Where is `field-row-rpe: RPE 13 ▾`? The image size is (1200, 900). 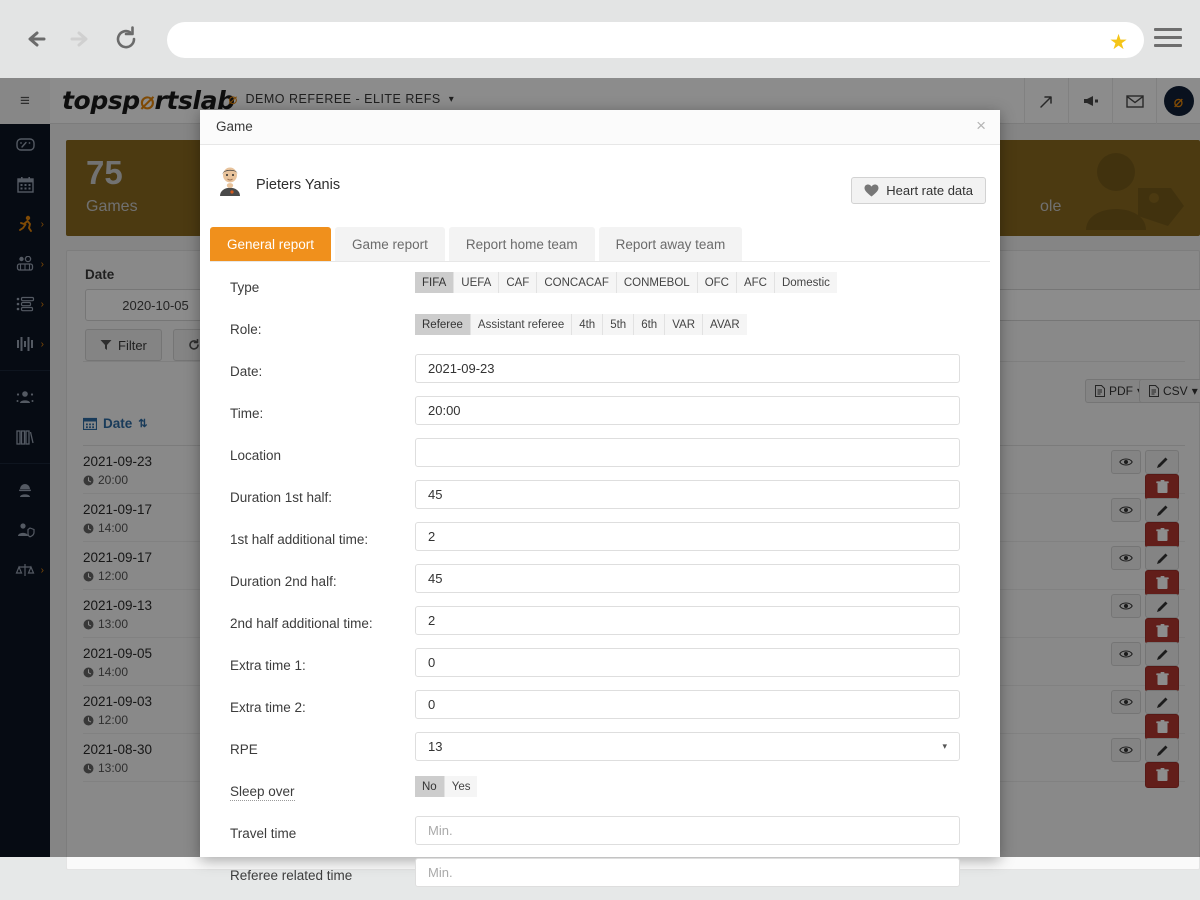
field-row-rpe: RPE 13 ▾ is located at coordinates (600, 753).